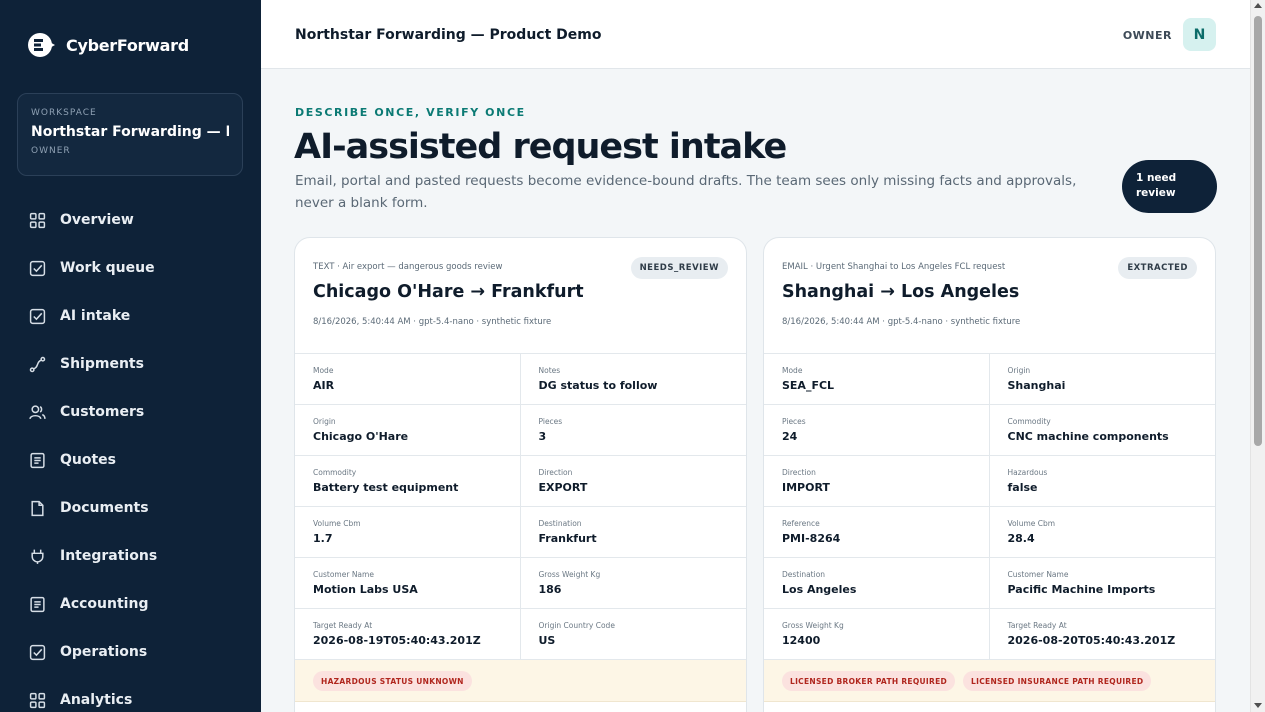 The height and width of the screenshot is (712, 1265). Describe the element at coordinates (633, 532) in the screenshot. I see `field-cell: Destination Frankfurt` at that location.